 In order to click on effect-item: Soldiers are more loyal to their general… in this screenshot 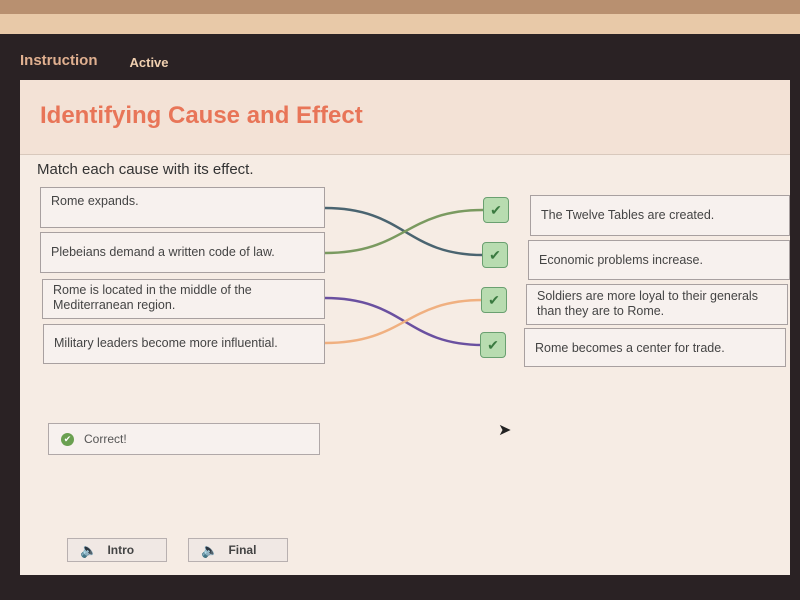, I will do `click(657, 304)`.